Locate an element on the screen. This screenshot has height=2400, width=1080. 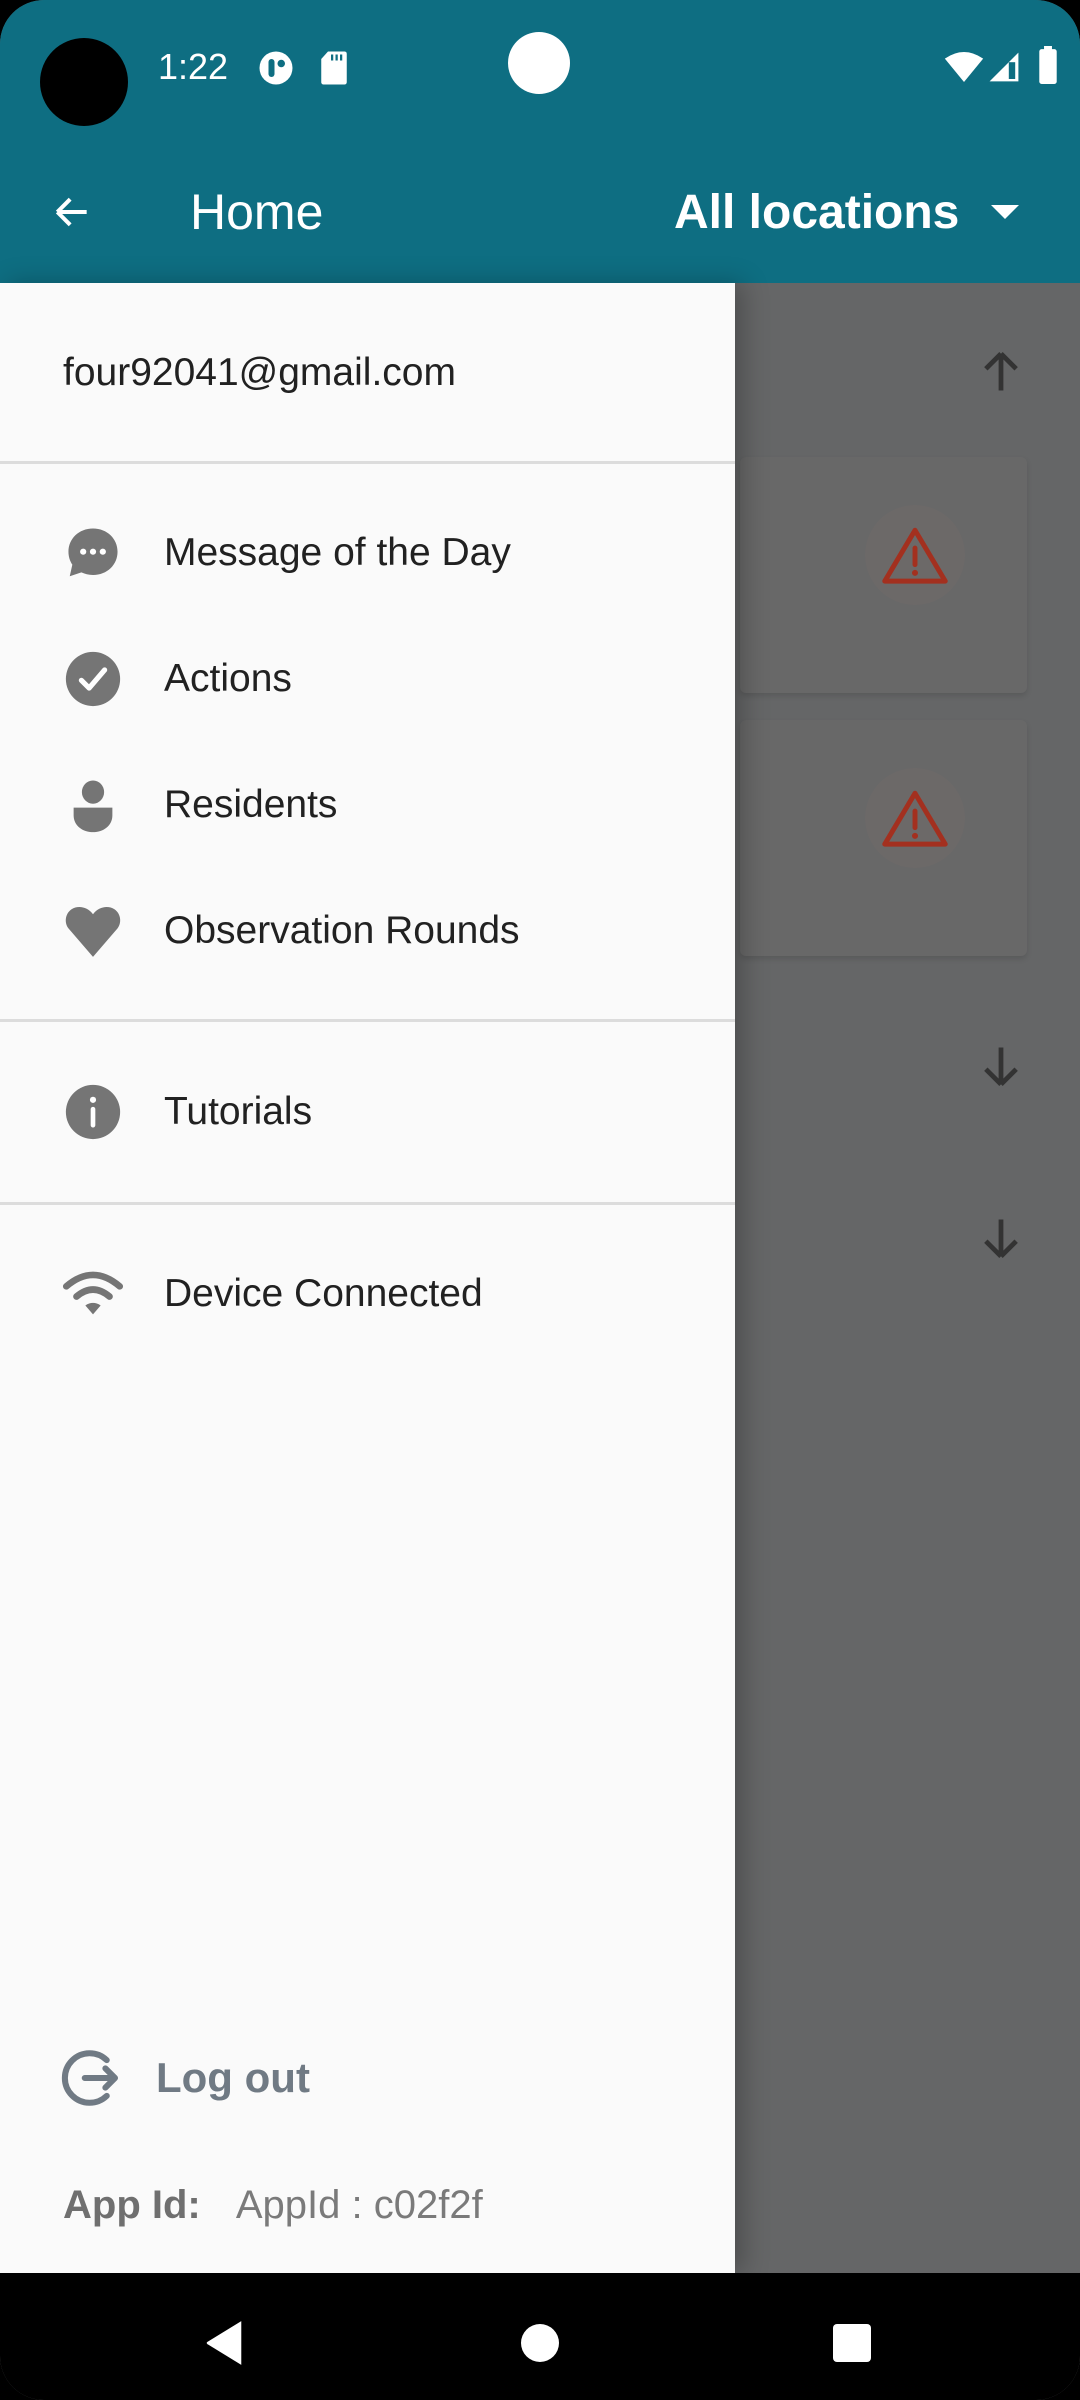
menu-item-label: Tutorials is located at coordinates (238, 1111).